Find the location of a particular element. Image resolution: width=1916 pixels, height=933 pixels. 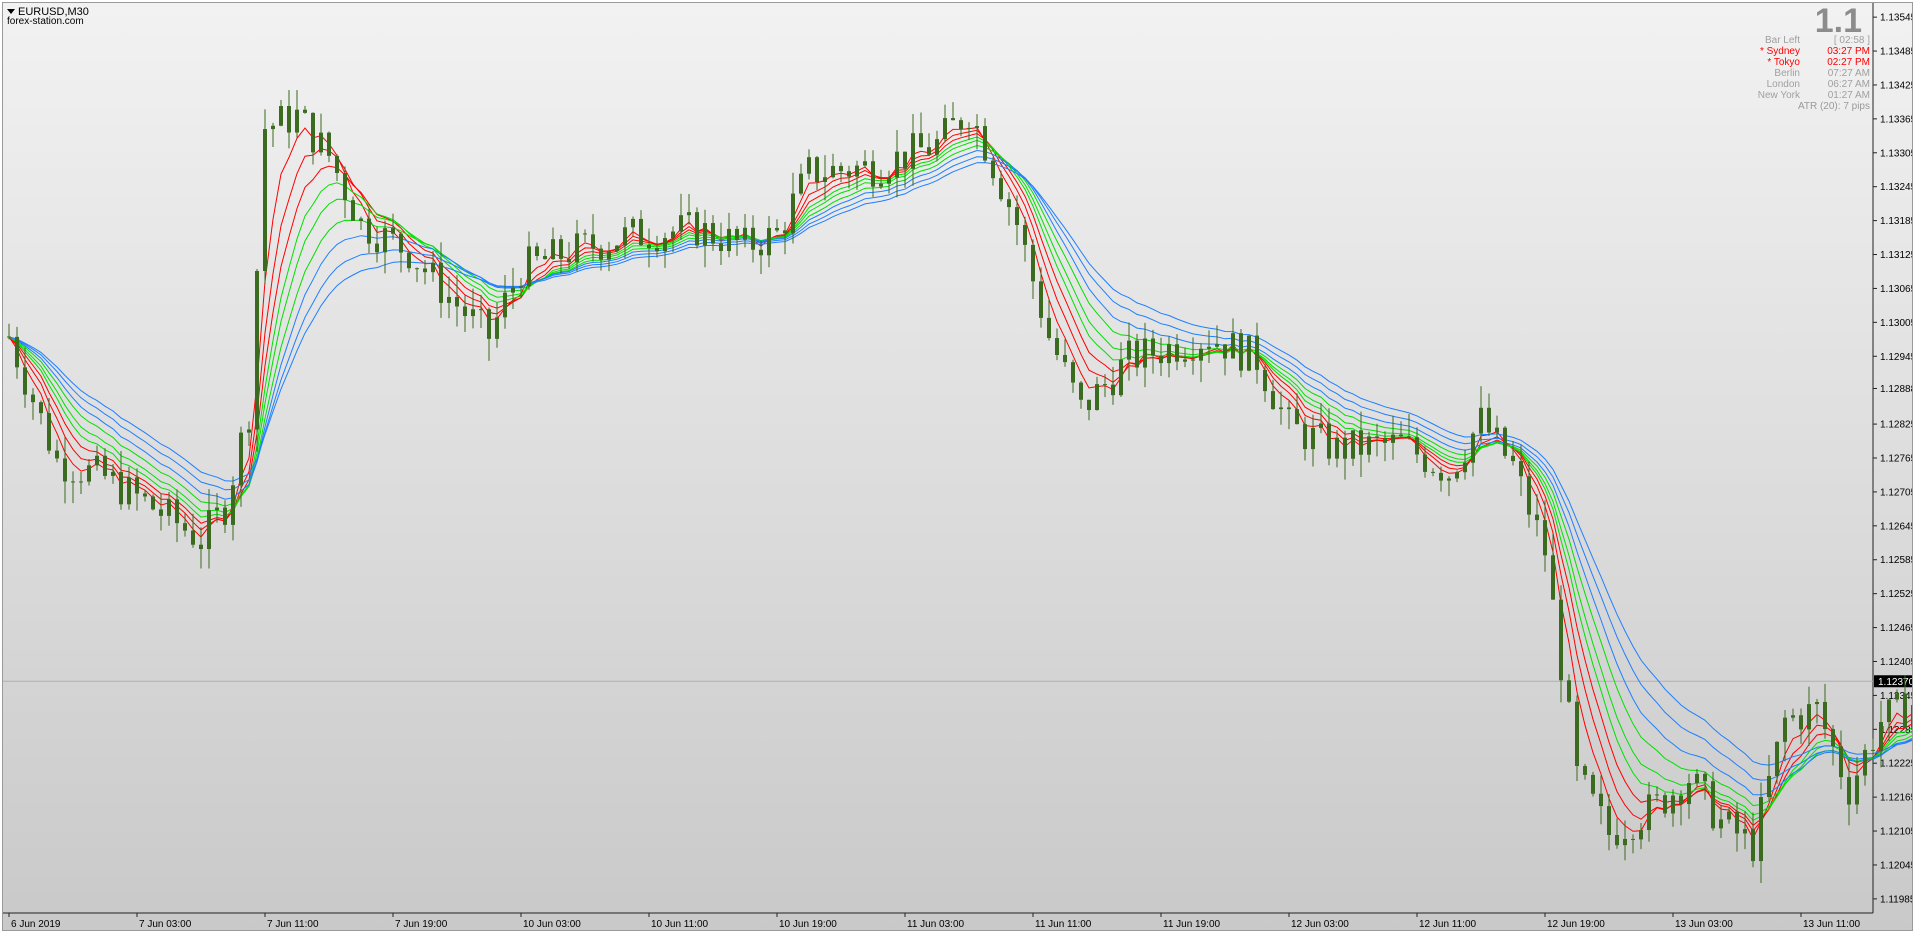

price-tick-label: 1.13545 is located at coordinates (1896, 18).